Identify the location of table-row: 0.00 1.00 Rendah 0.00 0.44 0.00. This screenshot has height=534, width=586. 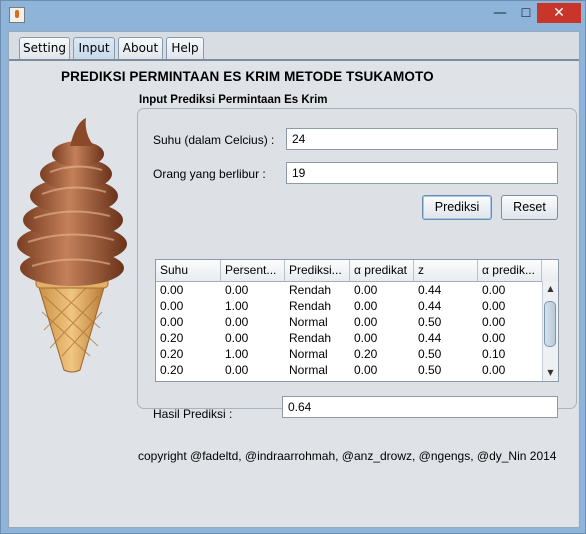
(349, 306).